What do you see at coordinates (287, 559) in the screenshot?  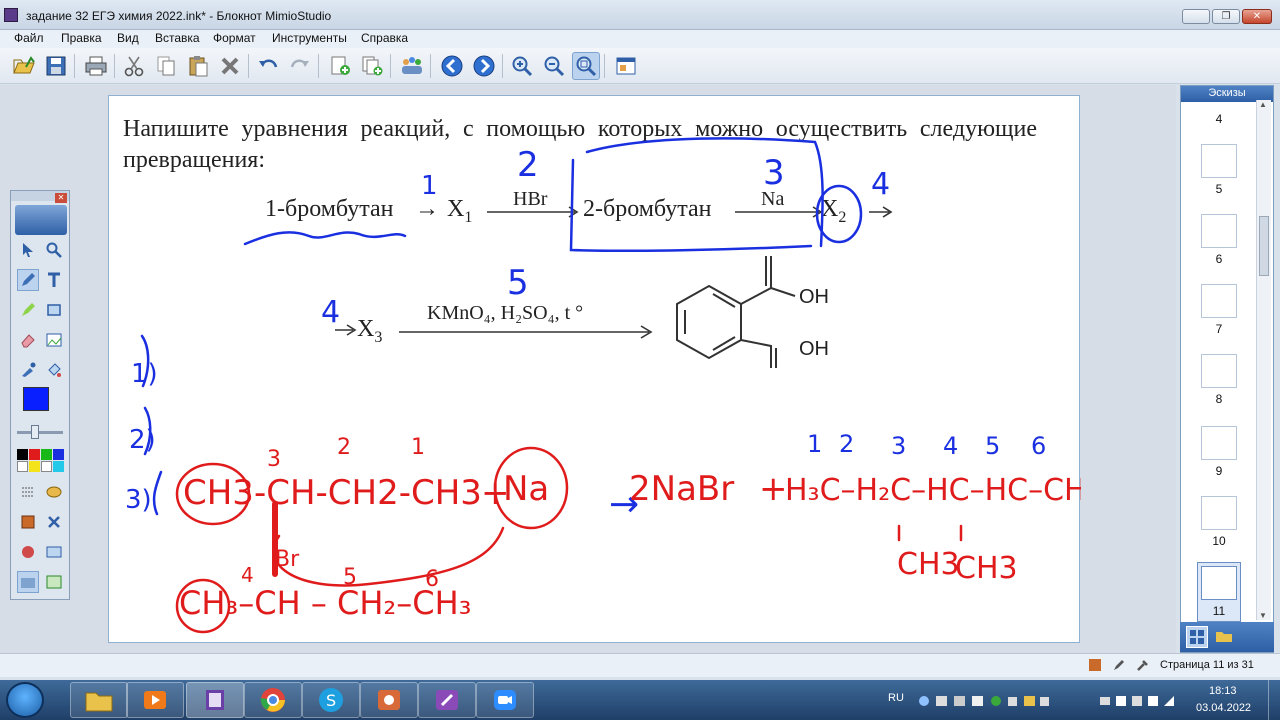 I see `ink-br: Br` at bounding box center [287, 559].